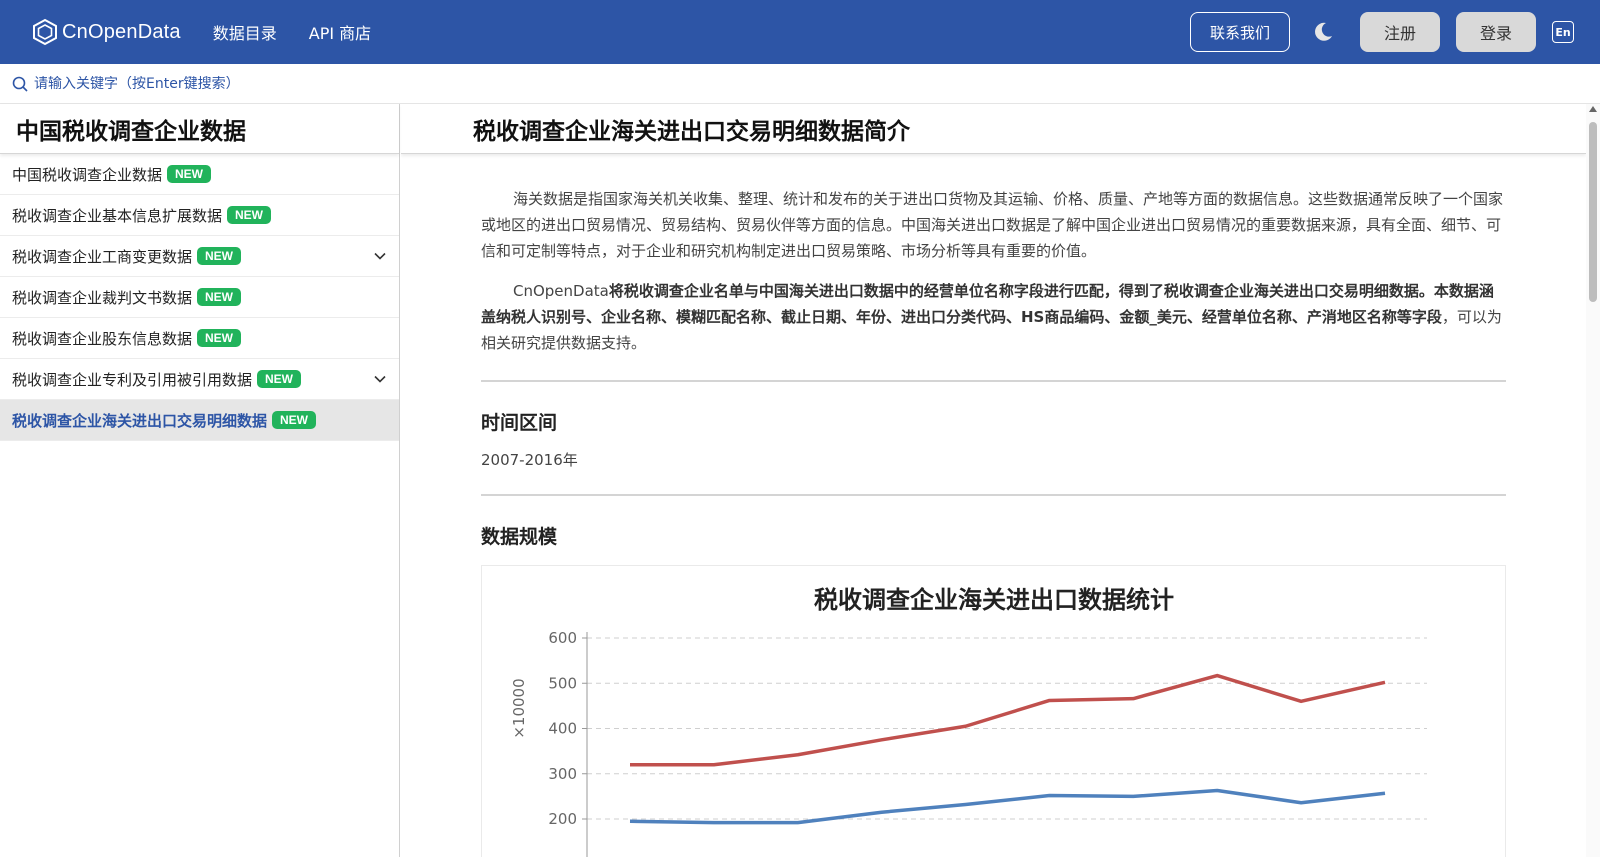  Describe the element at coordinates (800, 84) in the screenshot. I see `search-bar` at that location.